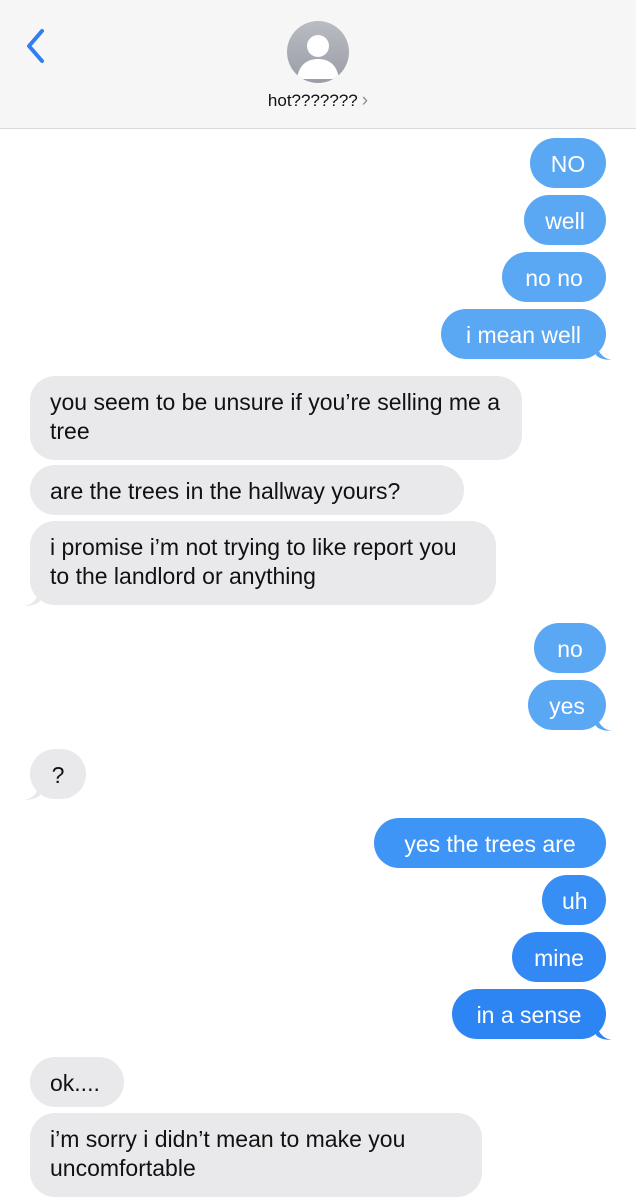 The width and height of the screenshot is (636, 1200). What do you see at coordinates (318, 57) in the screenshot?
I see `person-silhouette-icon` at bounding box center [318, 57].